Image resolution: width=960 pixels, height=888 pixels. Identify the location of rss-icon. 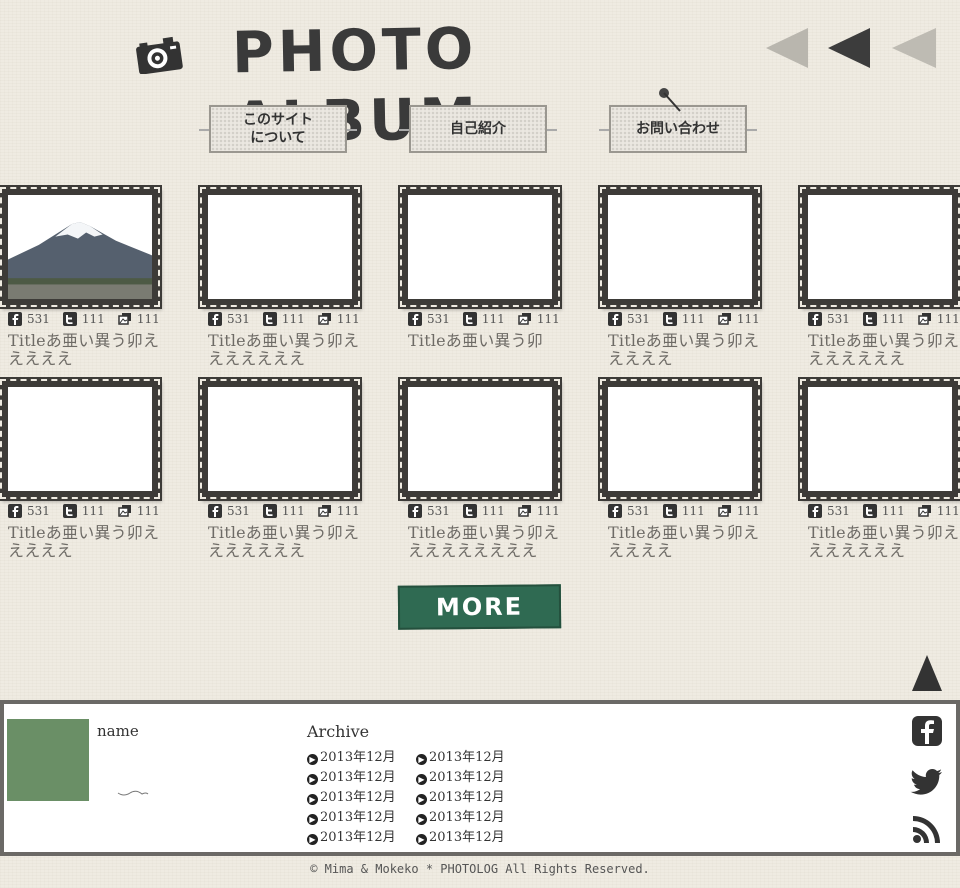
(927, 829).